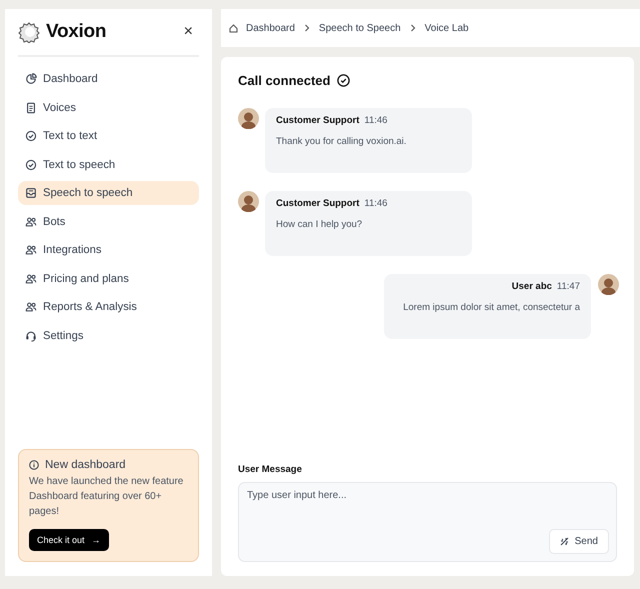  Describe the element at coordinates (108, 307) in the screenshot. I see `nav-item: Reports & Analysis` at that location.